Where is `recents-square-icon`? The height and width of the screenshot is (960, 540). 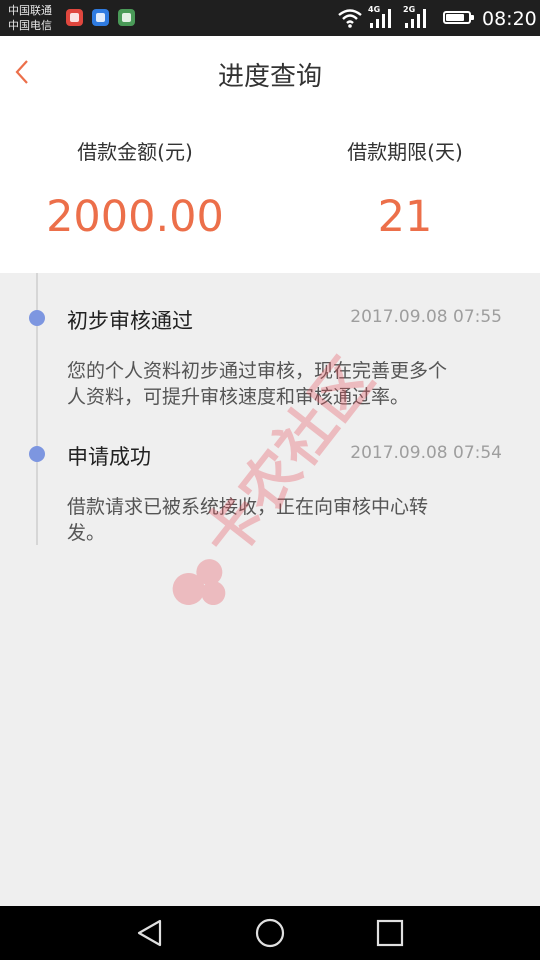 recents-square-icon is located at coordinates (390, 933).